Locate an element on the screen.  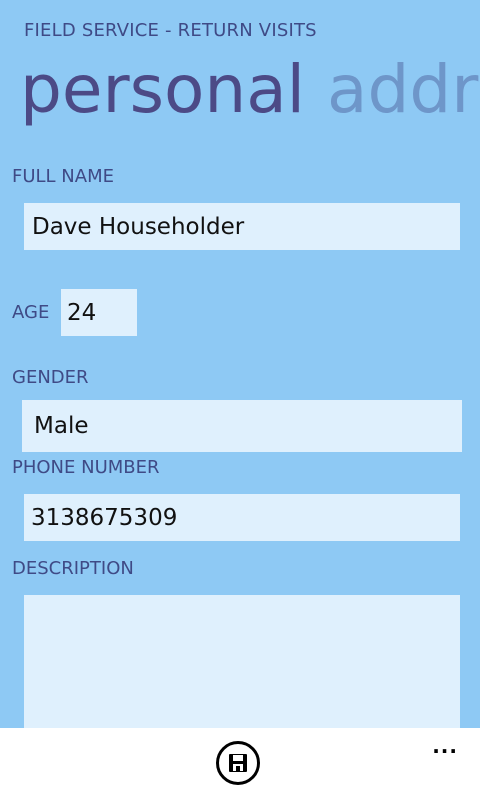
save-button is located at coordinates (238, 763).